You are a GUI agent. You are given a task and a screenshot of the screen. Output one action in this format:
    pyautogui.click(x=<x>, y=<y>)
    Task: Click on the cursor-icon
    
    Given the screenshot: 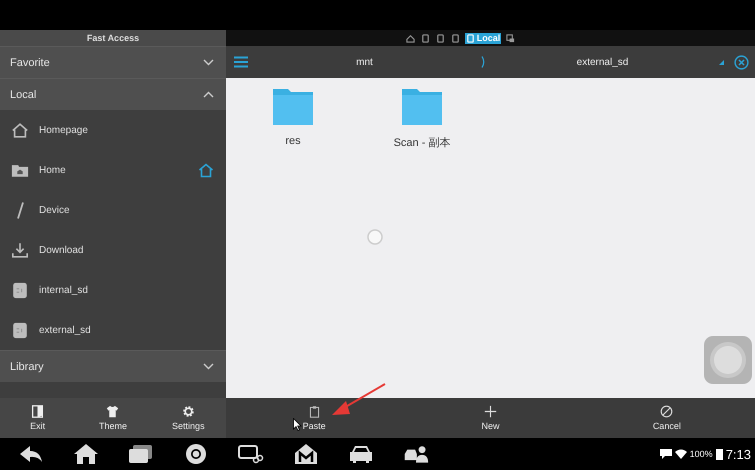 What is the action you would take?
    pyautogui.click(x=297, y=424)
    